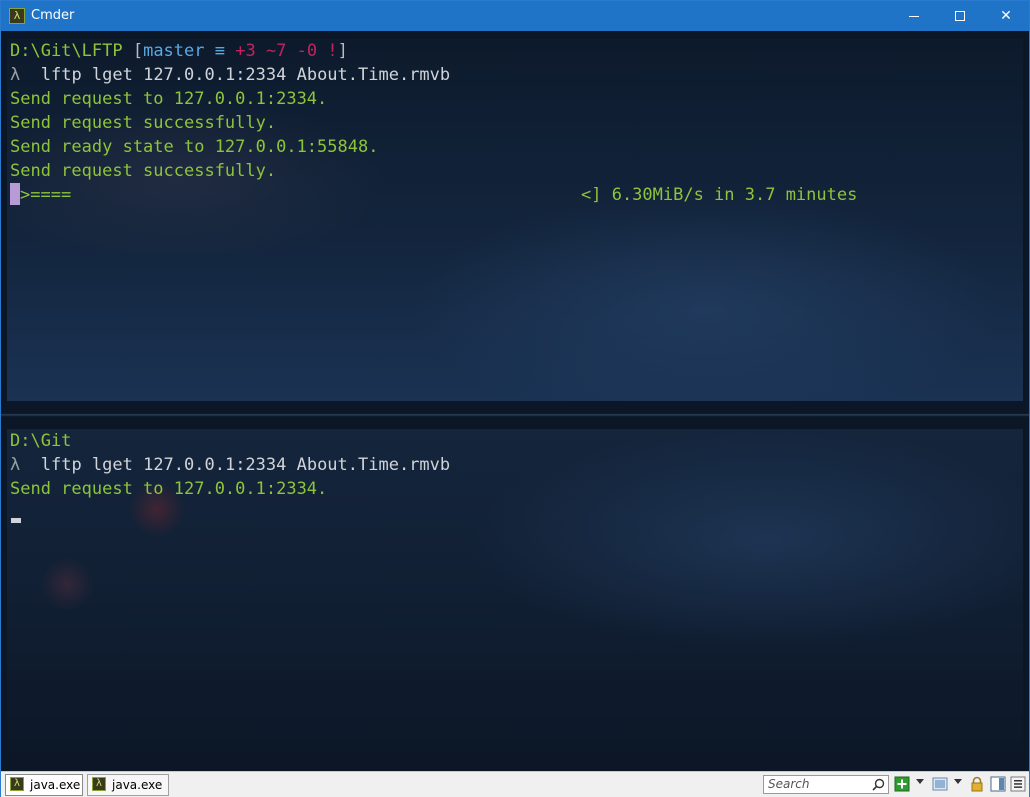  What do you see at coordinates (174, 51) in the screenshot?
I see `git-branch: master` at bounding box center [174, 51].